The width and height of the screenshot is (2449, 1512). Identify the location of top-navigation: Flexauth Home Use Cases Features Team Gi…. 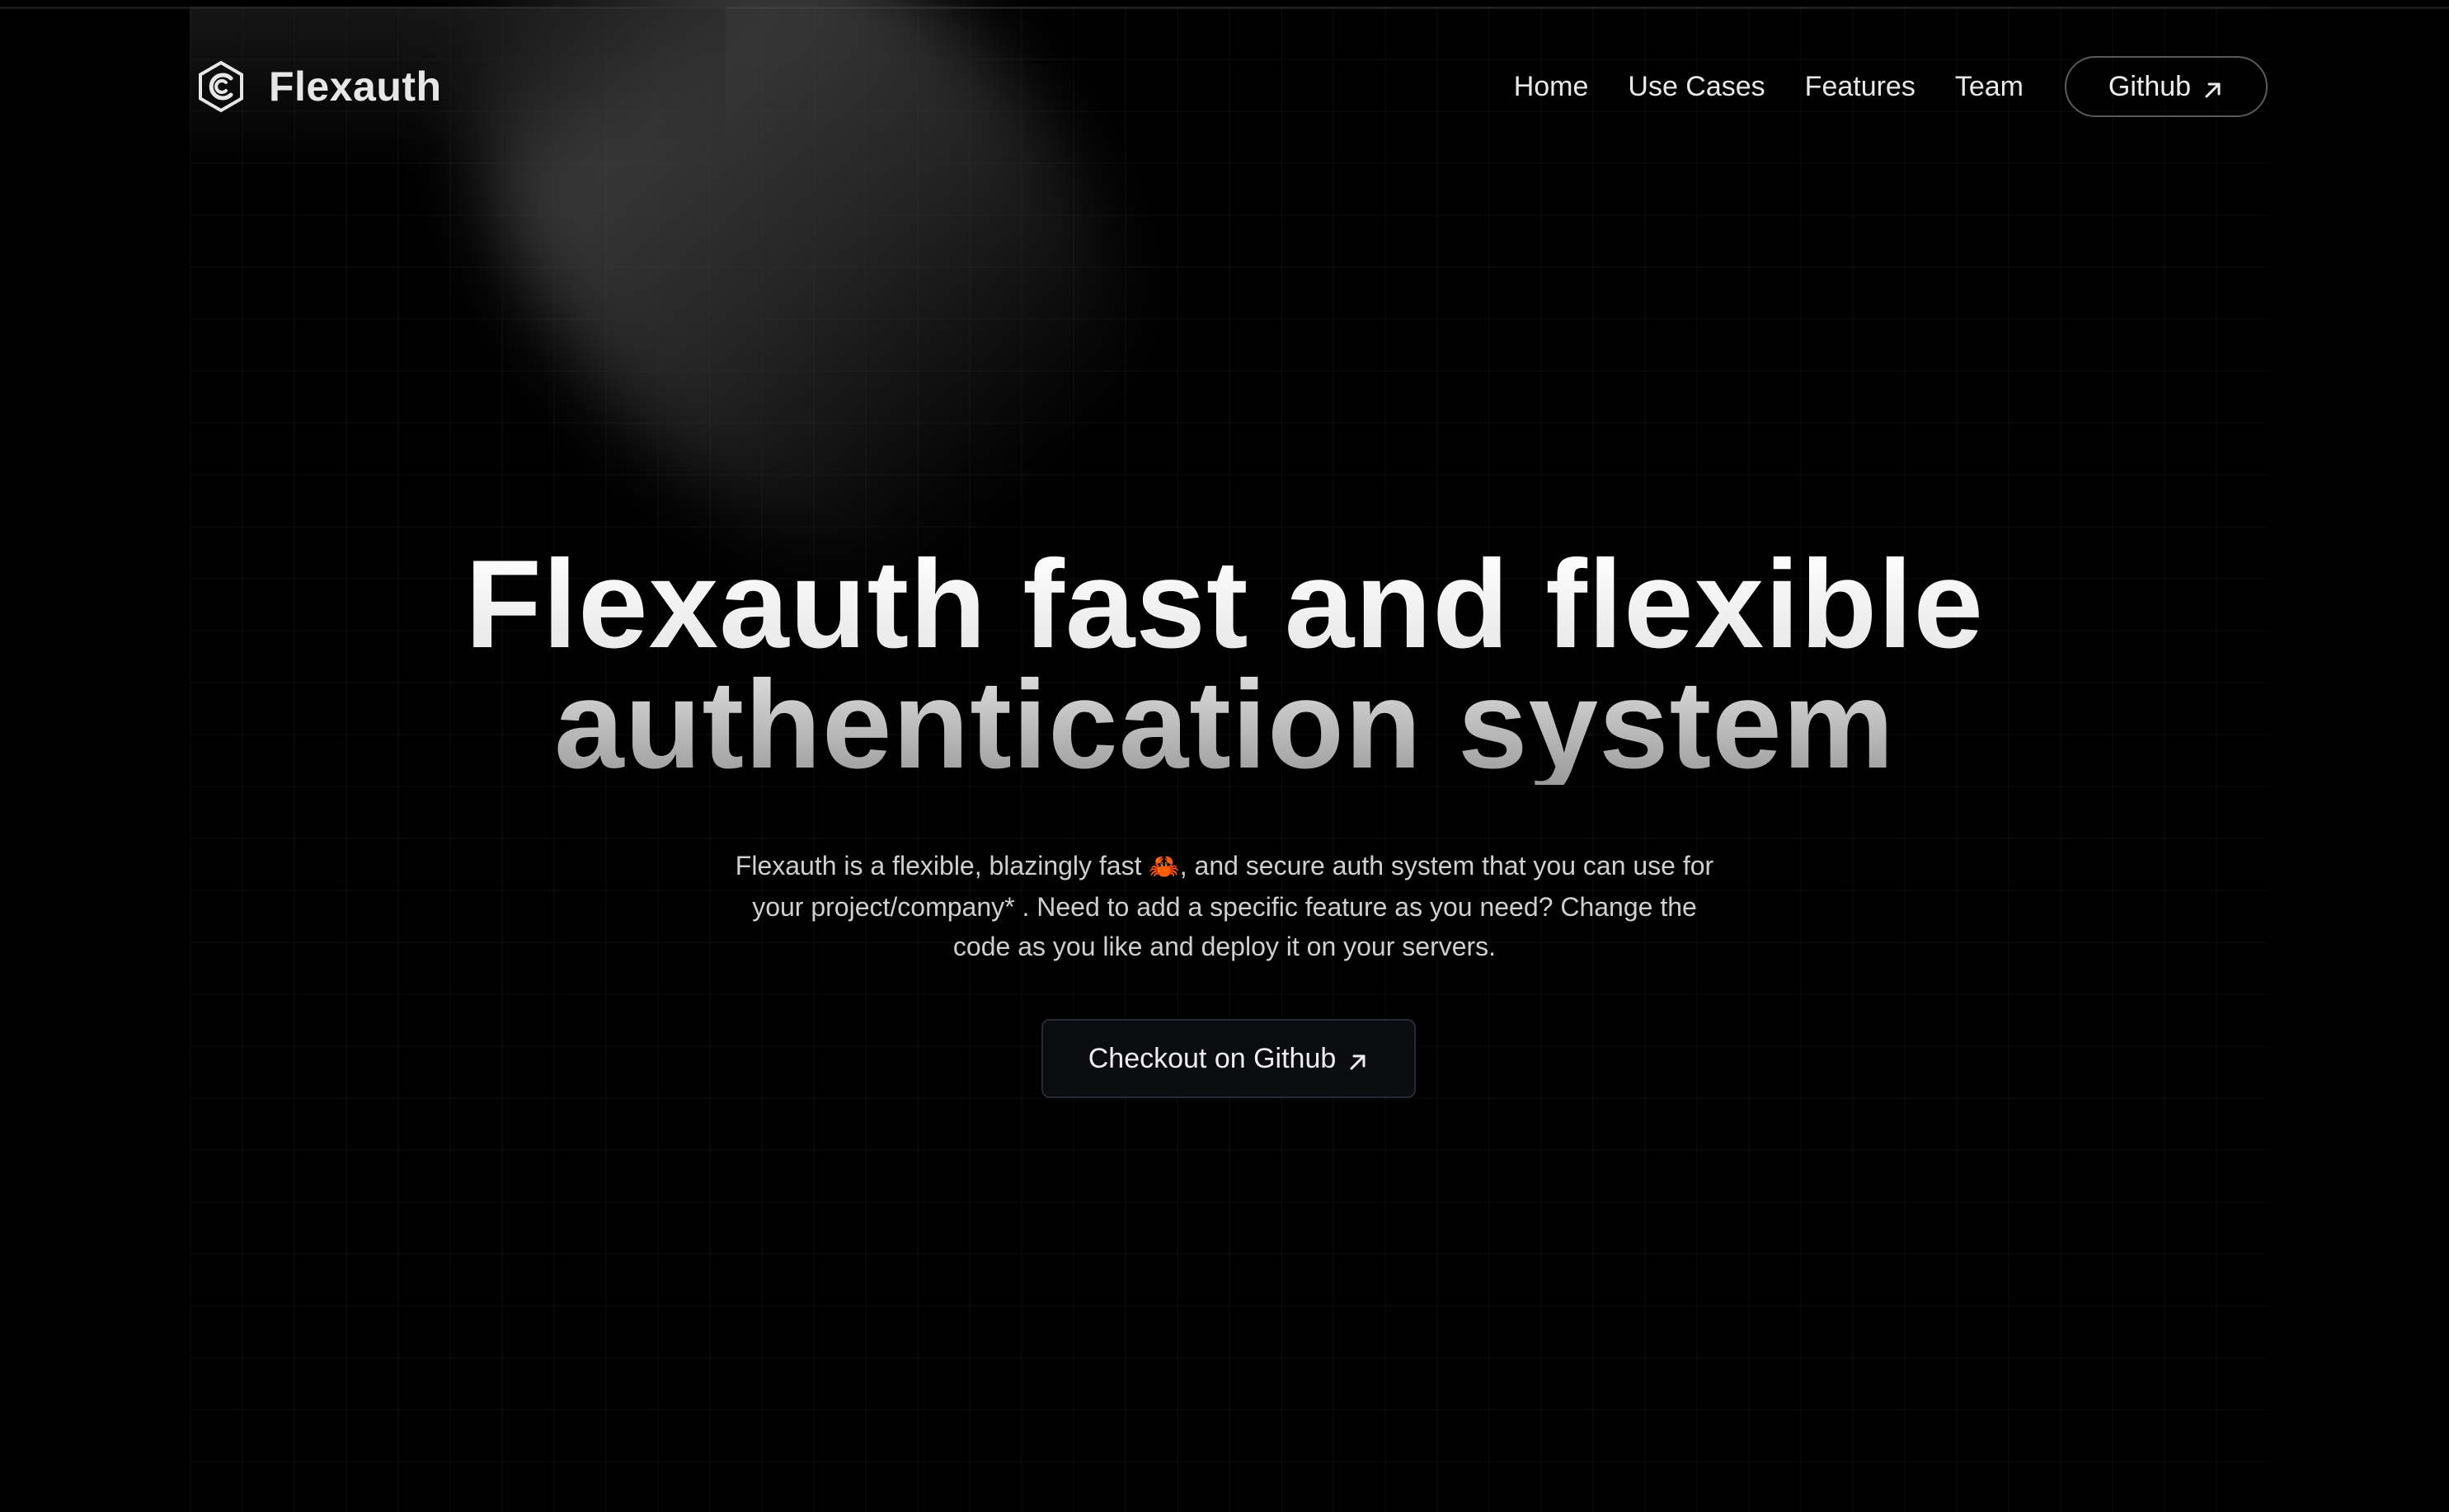
(1231, 87).